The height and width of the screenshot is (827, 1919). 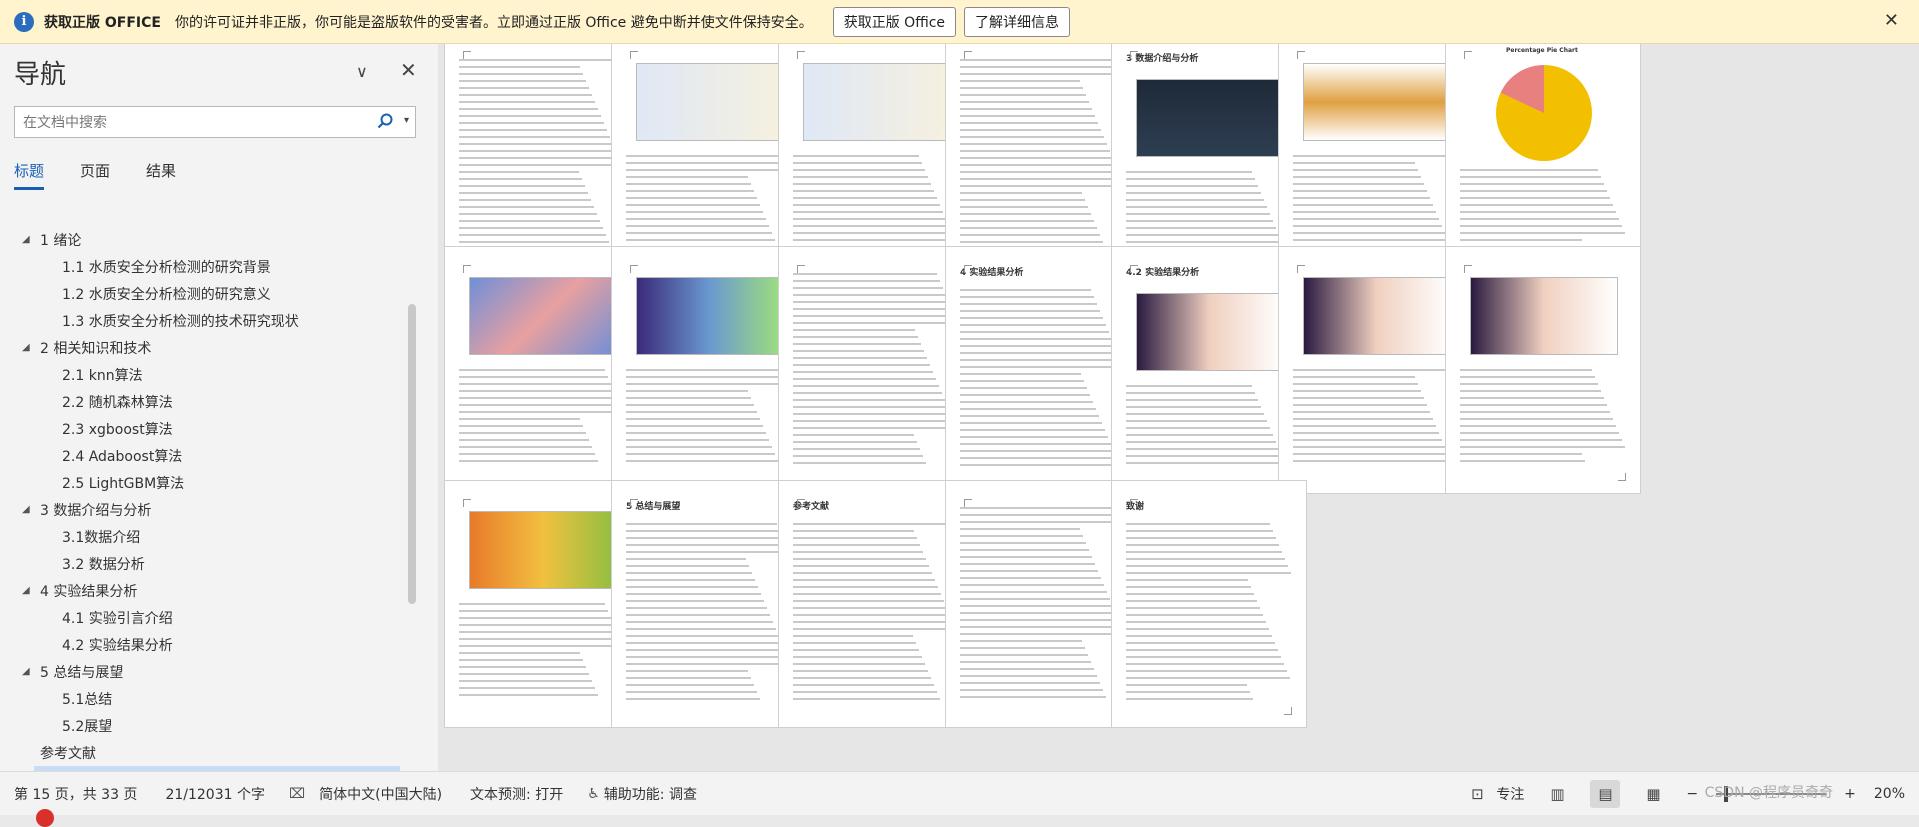 What do you see at coordinates (1889, 794) in the screenshot?
I see `zoom-level: 20%` at bounding box center [1889, 794].